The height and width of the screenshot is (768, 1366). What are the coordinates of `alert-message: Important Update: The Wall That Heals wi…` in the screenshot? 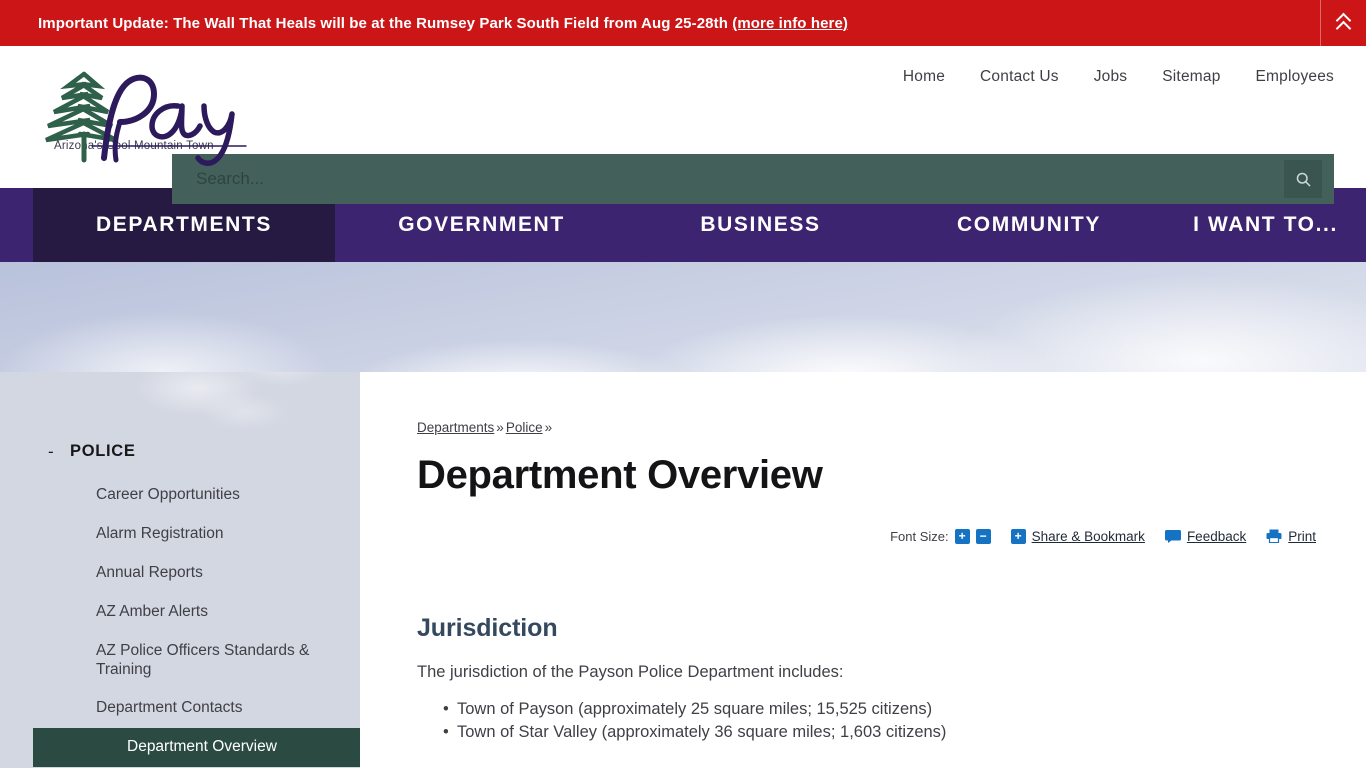 It's located at (385, 23).